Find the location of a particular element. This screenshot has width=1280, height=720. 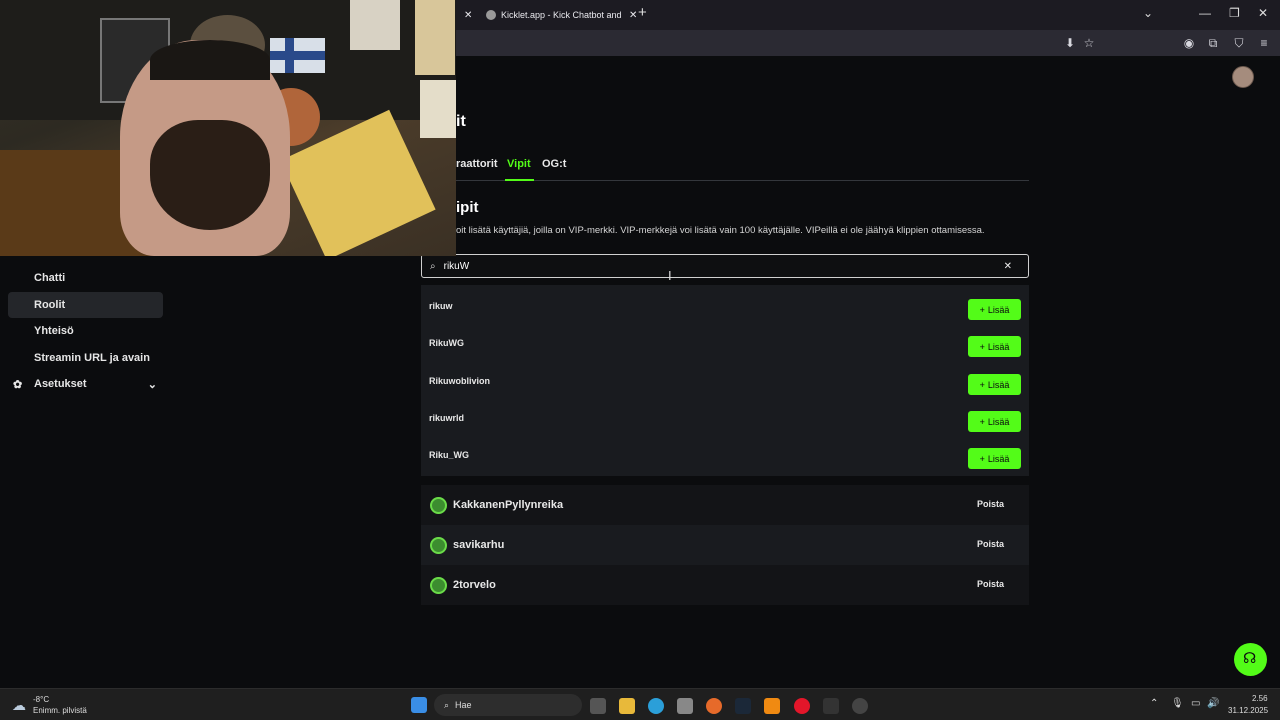

clock-time: 2.56 is located at coordinates (1260, 698).